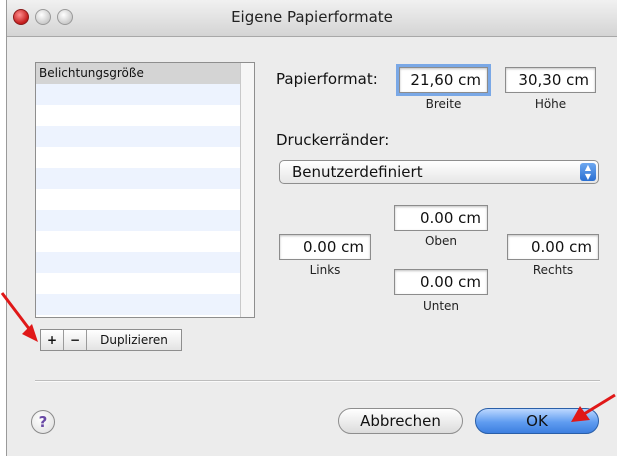 Image resolution: width=617 pixels, height=456 pixels. What do you see at coordinates (357, 172) in the screenshot?
I see `margins-preset-value: Benutzerdefiniert` at bounding box center [357, 172].